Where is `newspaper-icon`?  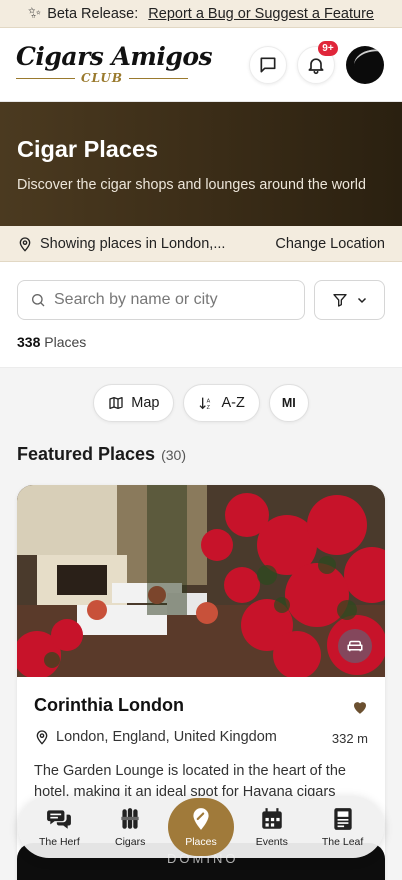
newspaper-icon is located at coordinates (342, 819).